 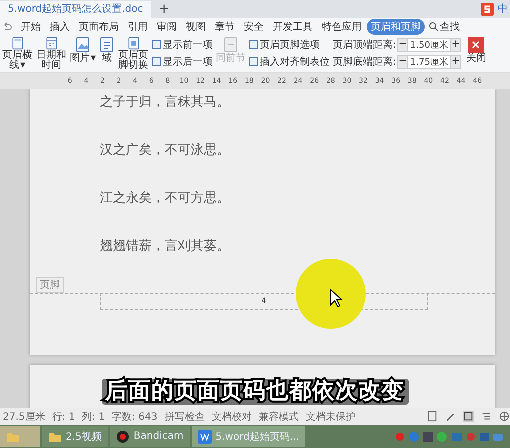 I want to click on footer-label: 页脚, so click(x=50, y=284).